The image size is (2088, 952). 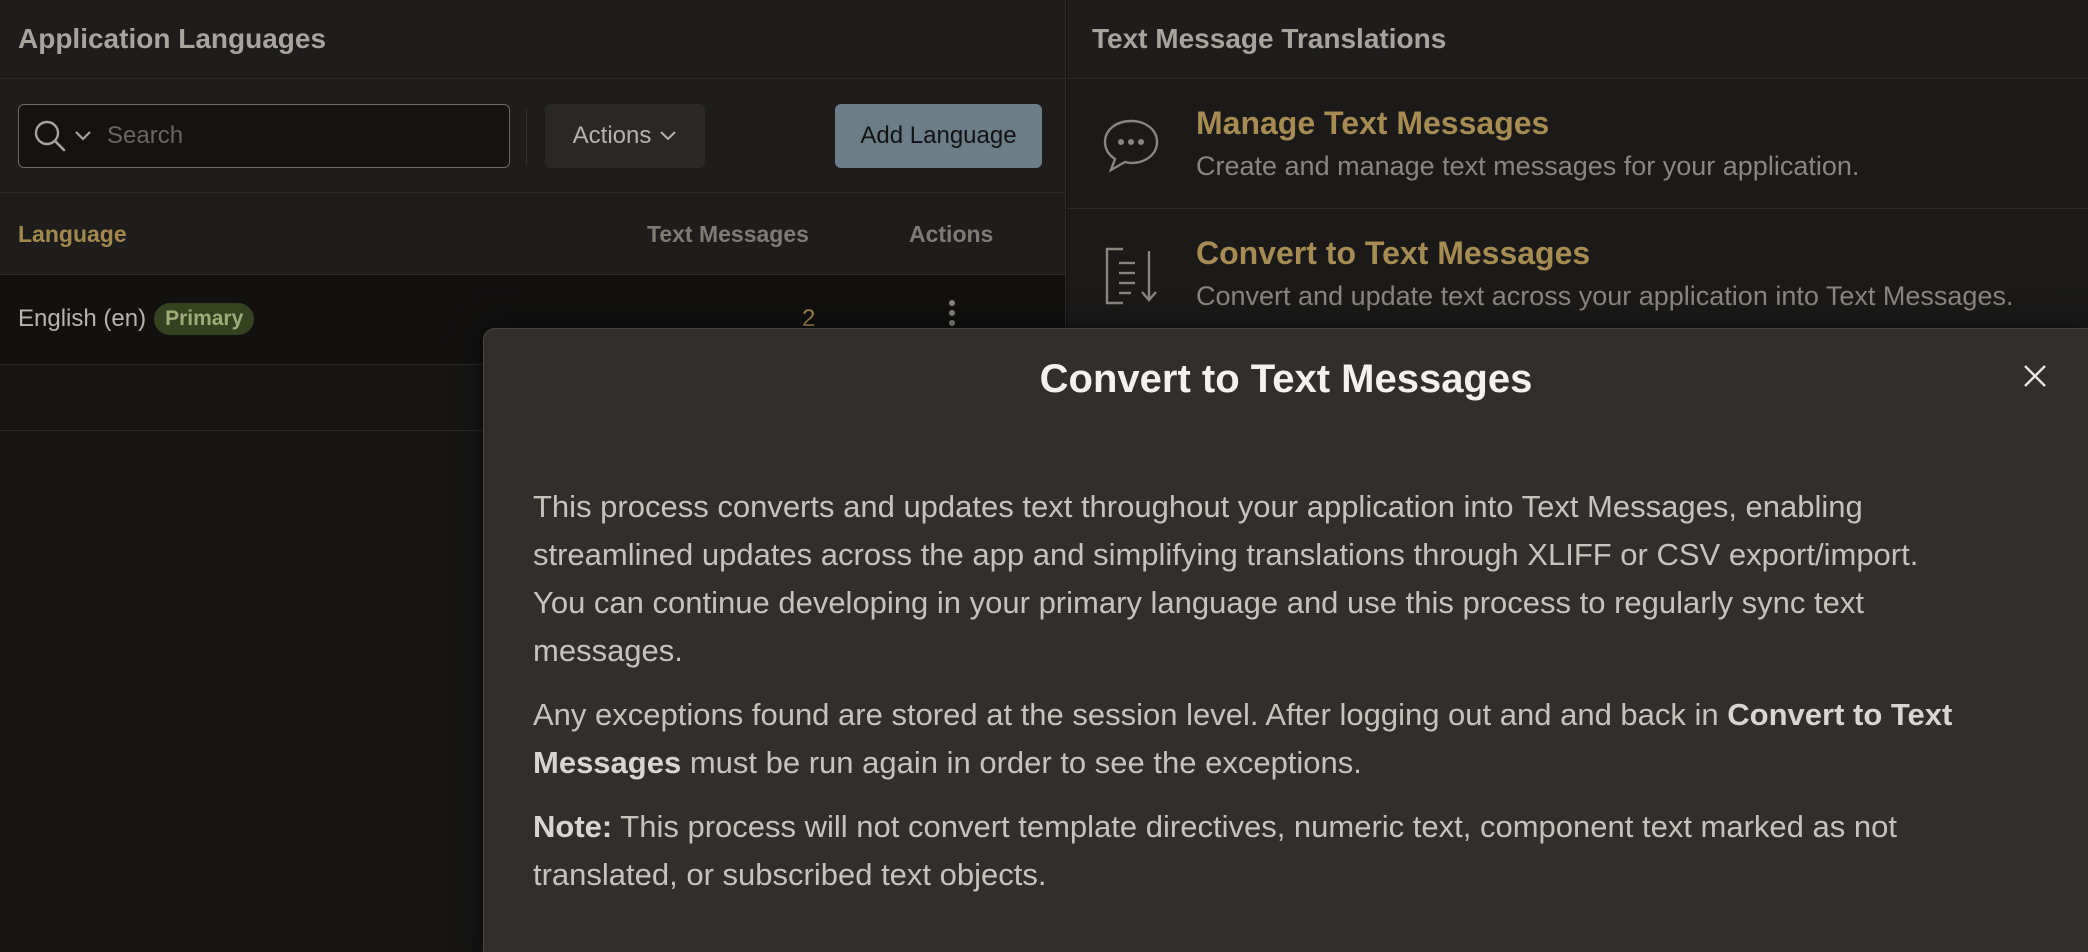 What do you see at coordinates (204, 319) in the screenshot?
I see `primary-badge: Primary` at bounding box center [204, 319].